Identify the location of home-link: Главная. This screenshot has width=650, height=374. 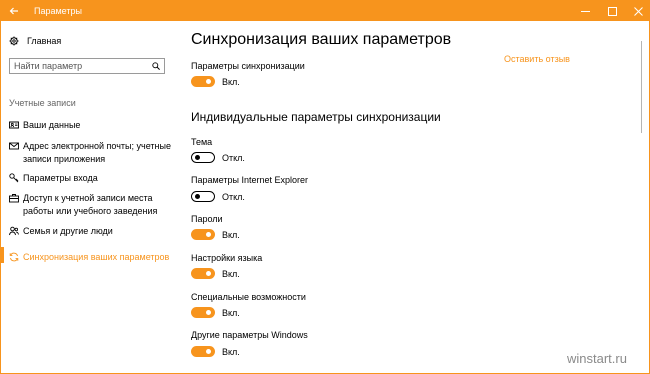
(35, 41).